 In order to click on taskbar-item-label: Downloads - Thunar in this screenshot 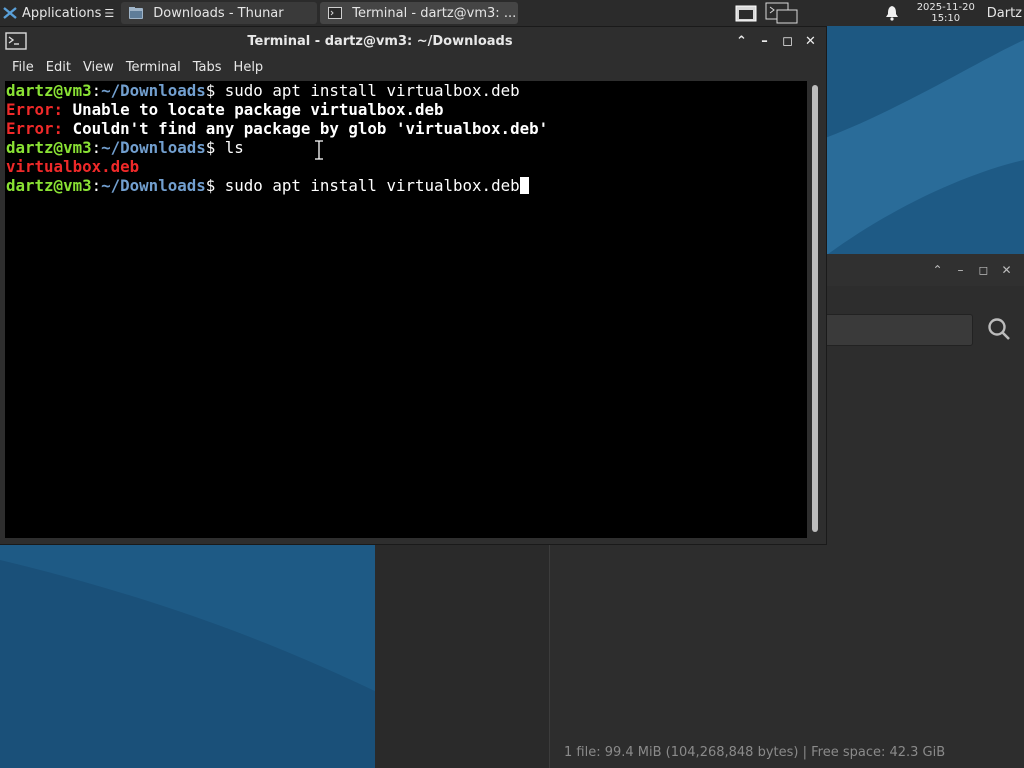, I will do `click(218, 13)`.